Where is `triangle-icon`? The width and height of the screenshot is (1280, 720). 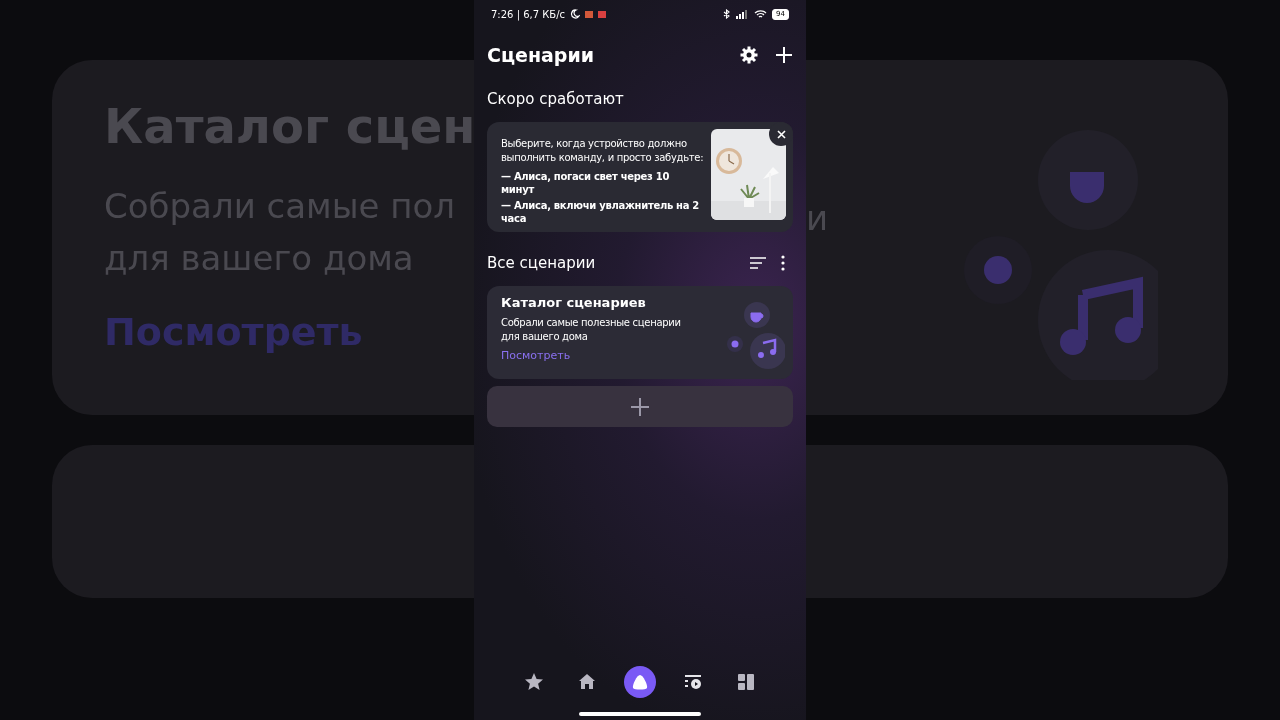 triangle-icon is located at coordinates (640, 682).